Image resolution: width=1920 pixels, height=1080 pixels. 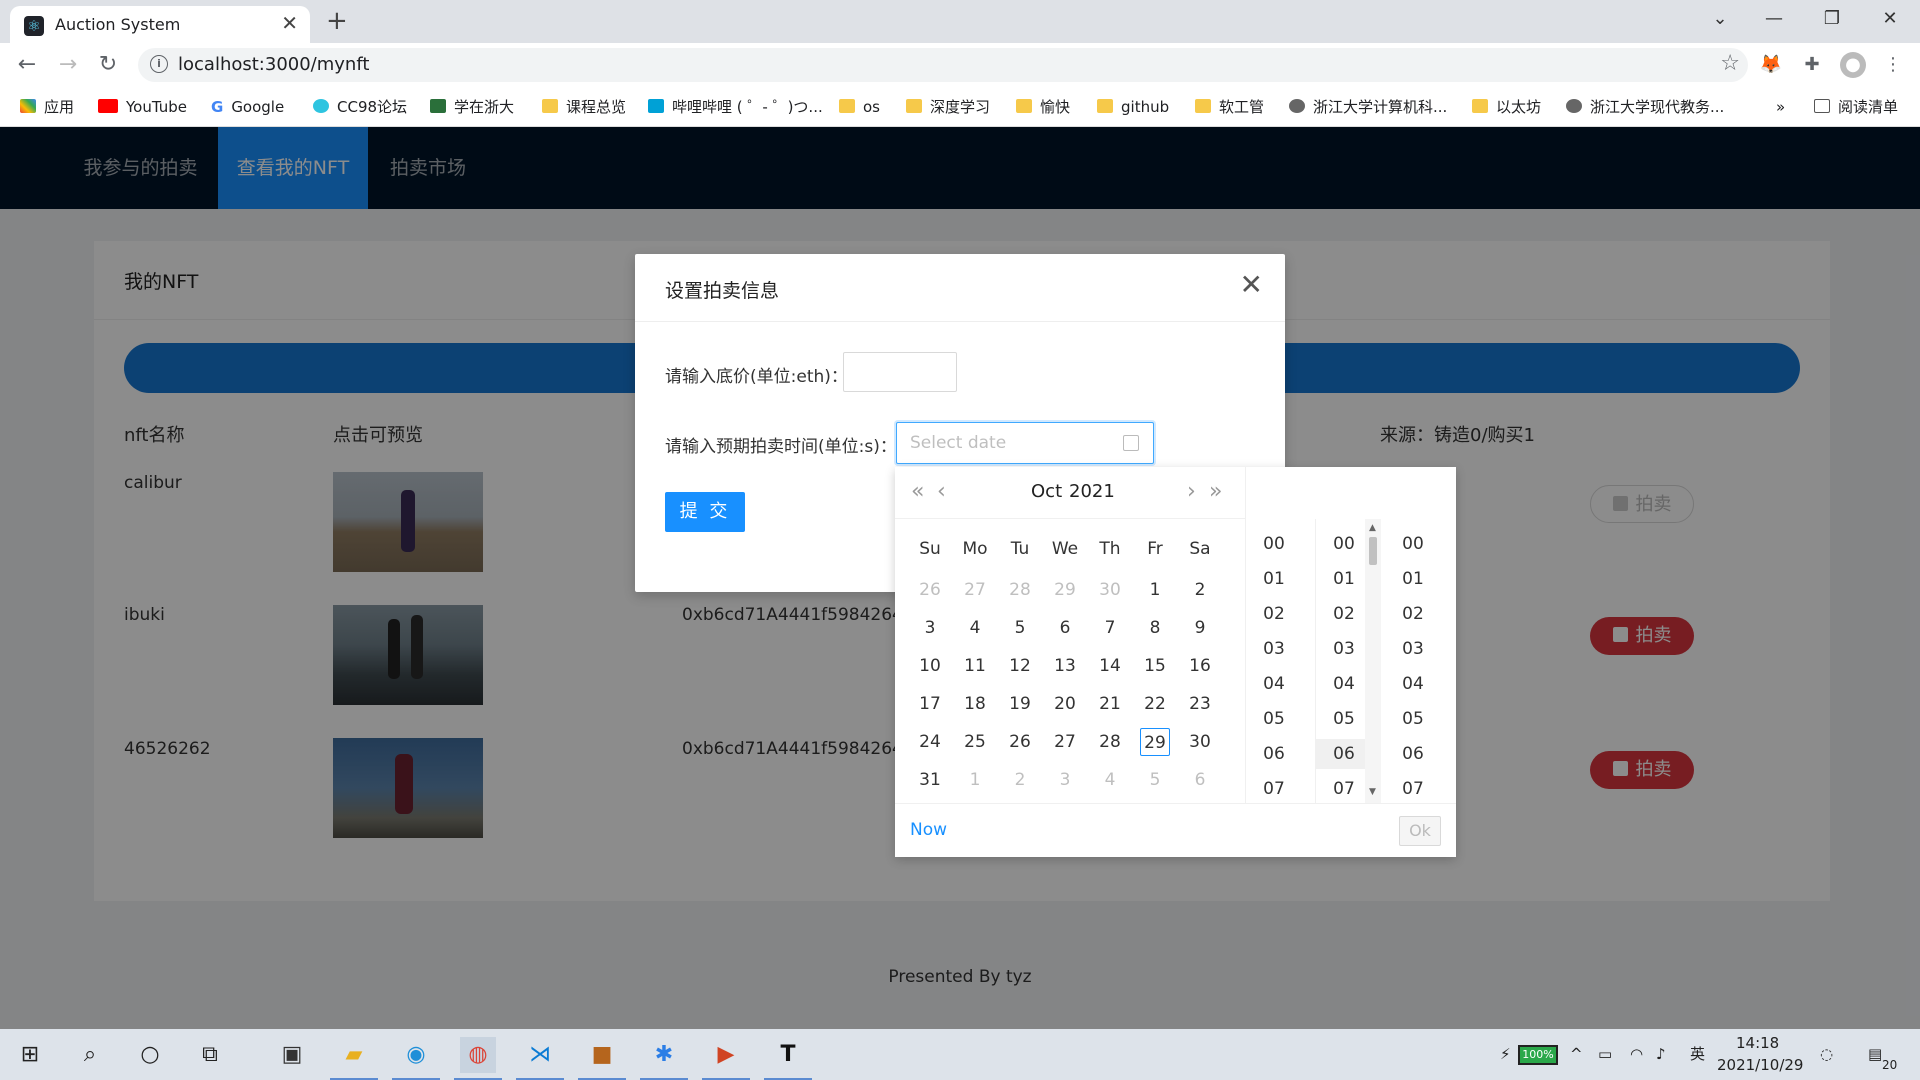 What do you see at coordinates (1110, 780) in the screenshot?
I see `calendar-day-cell: 4` at bounding box center [1110, 780].